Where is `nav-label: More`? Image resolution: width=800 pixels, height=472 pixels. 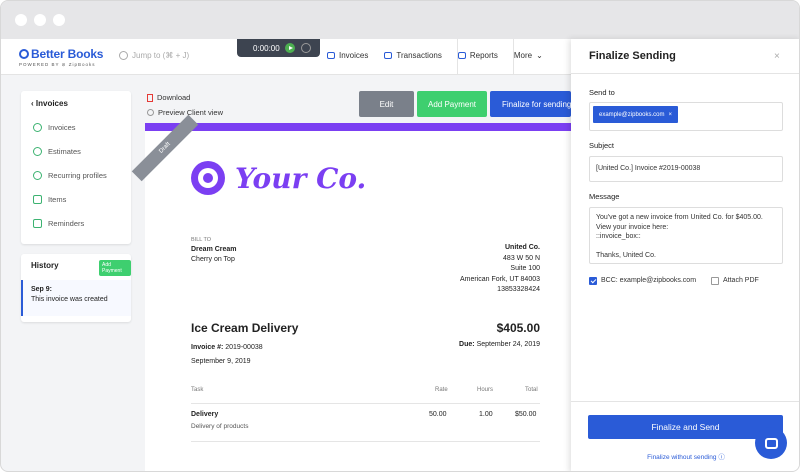
nav-label: More is located at coordinates (523, 55).